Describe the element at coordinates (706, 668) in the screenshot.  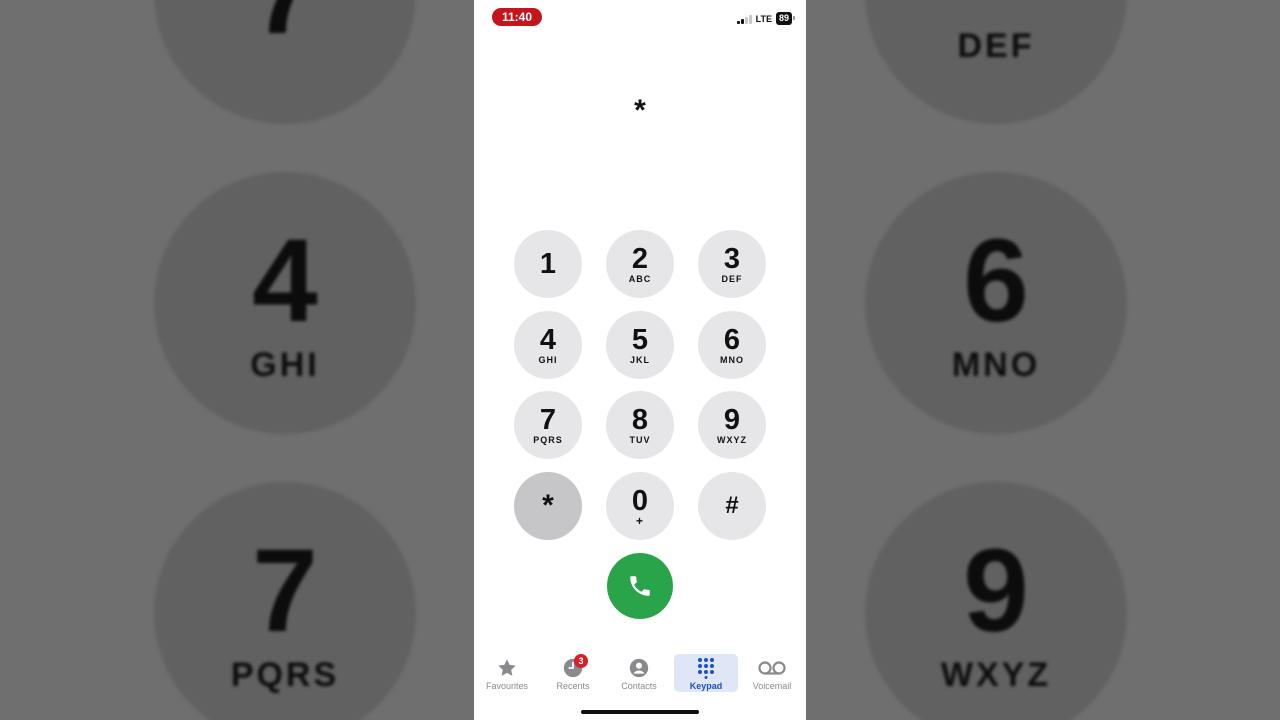
I see `keypad-icon` at that location.